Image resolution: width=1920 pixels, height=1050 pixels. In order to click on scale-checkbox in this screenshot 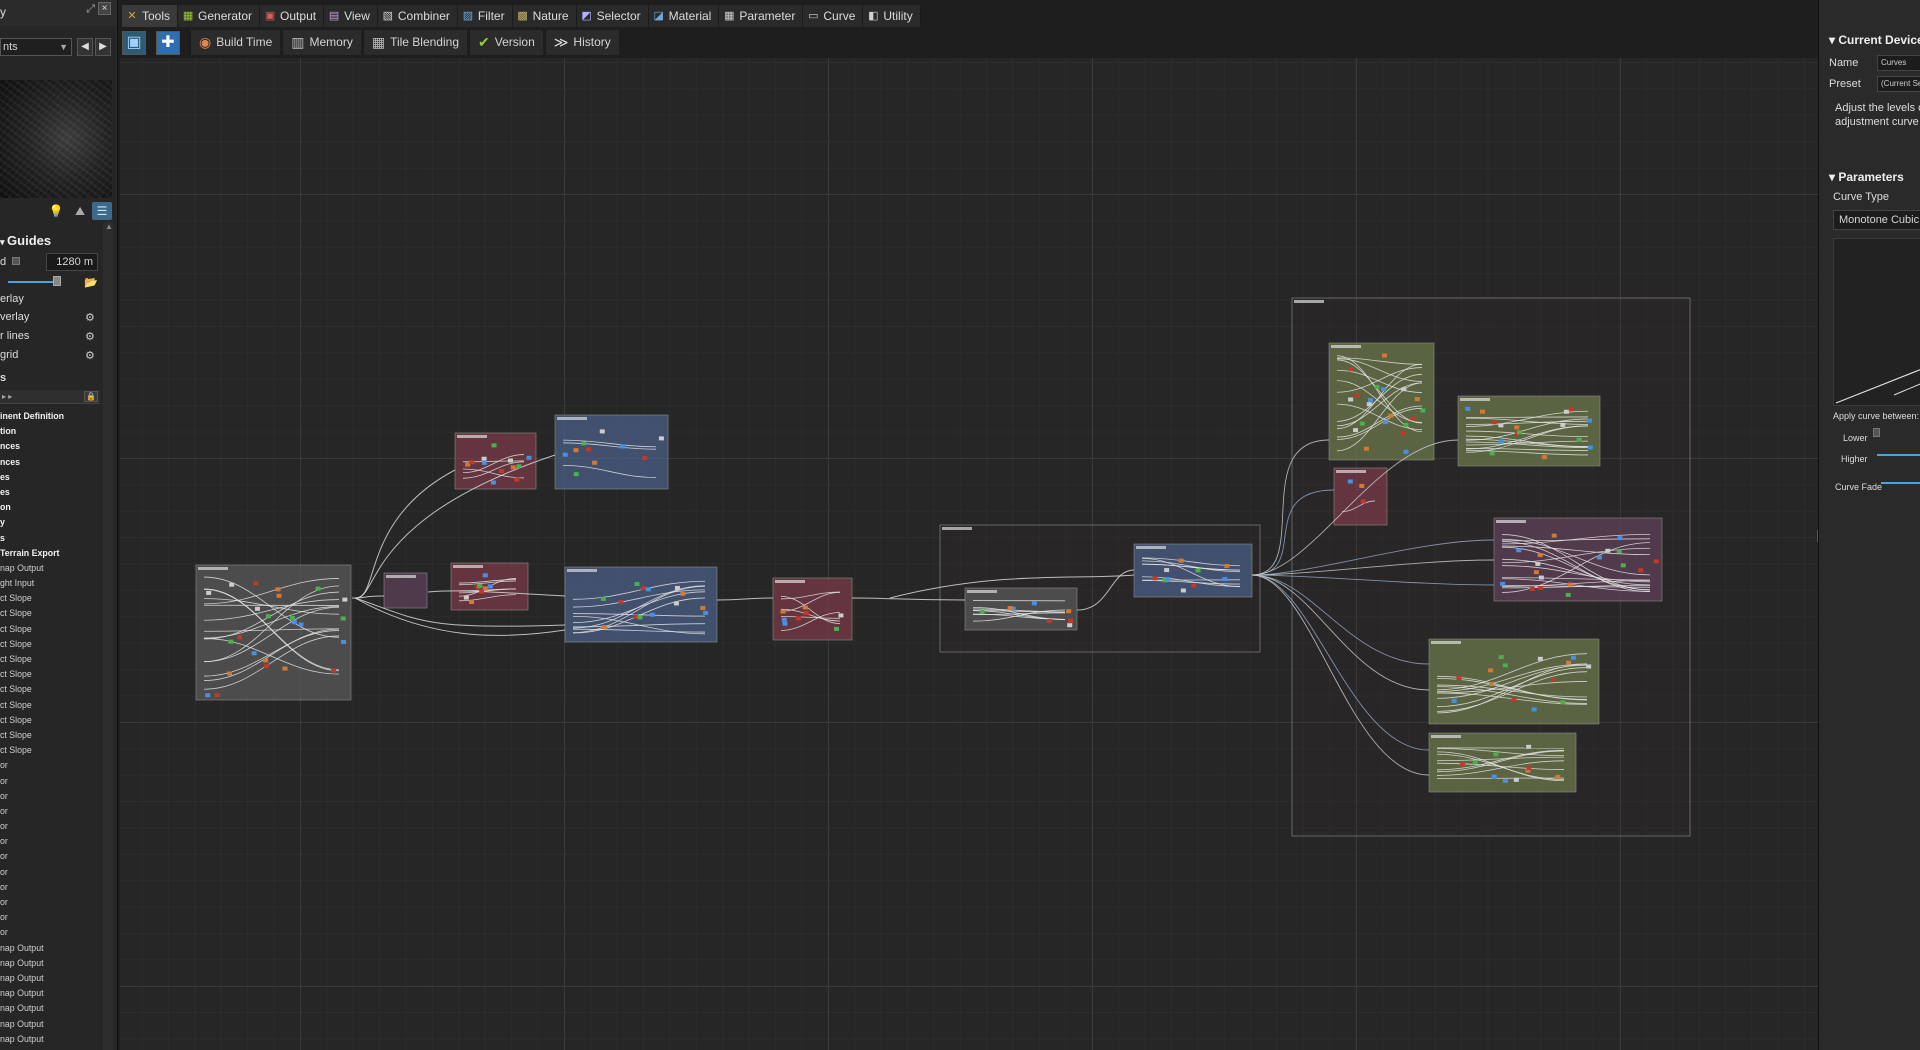, I will do `click(16, 261)`.